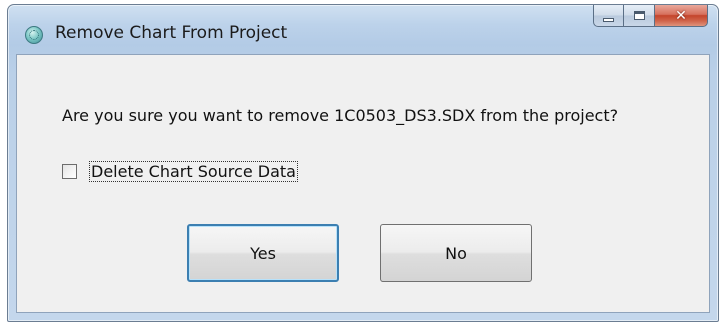 This screenshot has width=726, height=329. I want to click on minimize-icon, so click(608, 19).